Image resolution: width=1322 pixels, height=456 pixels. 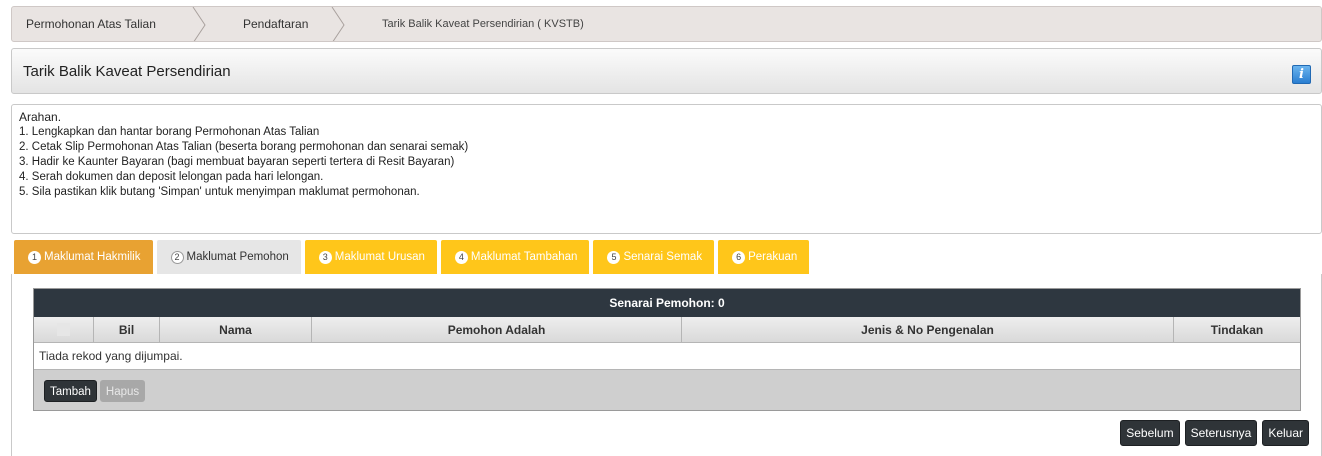 I want to click on tab-maklumat-urusan: 3 Maklumat Urusan, so click(x=370, y=257).